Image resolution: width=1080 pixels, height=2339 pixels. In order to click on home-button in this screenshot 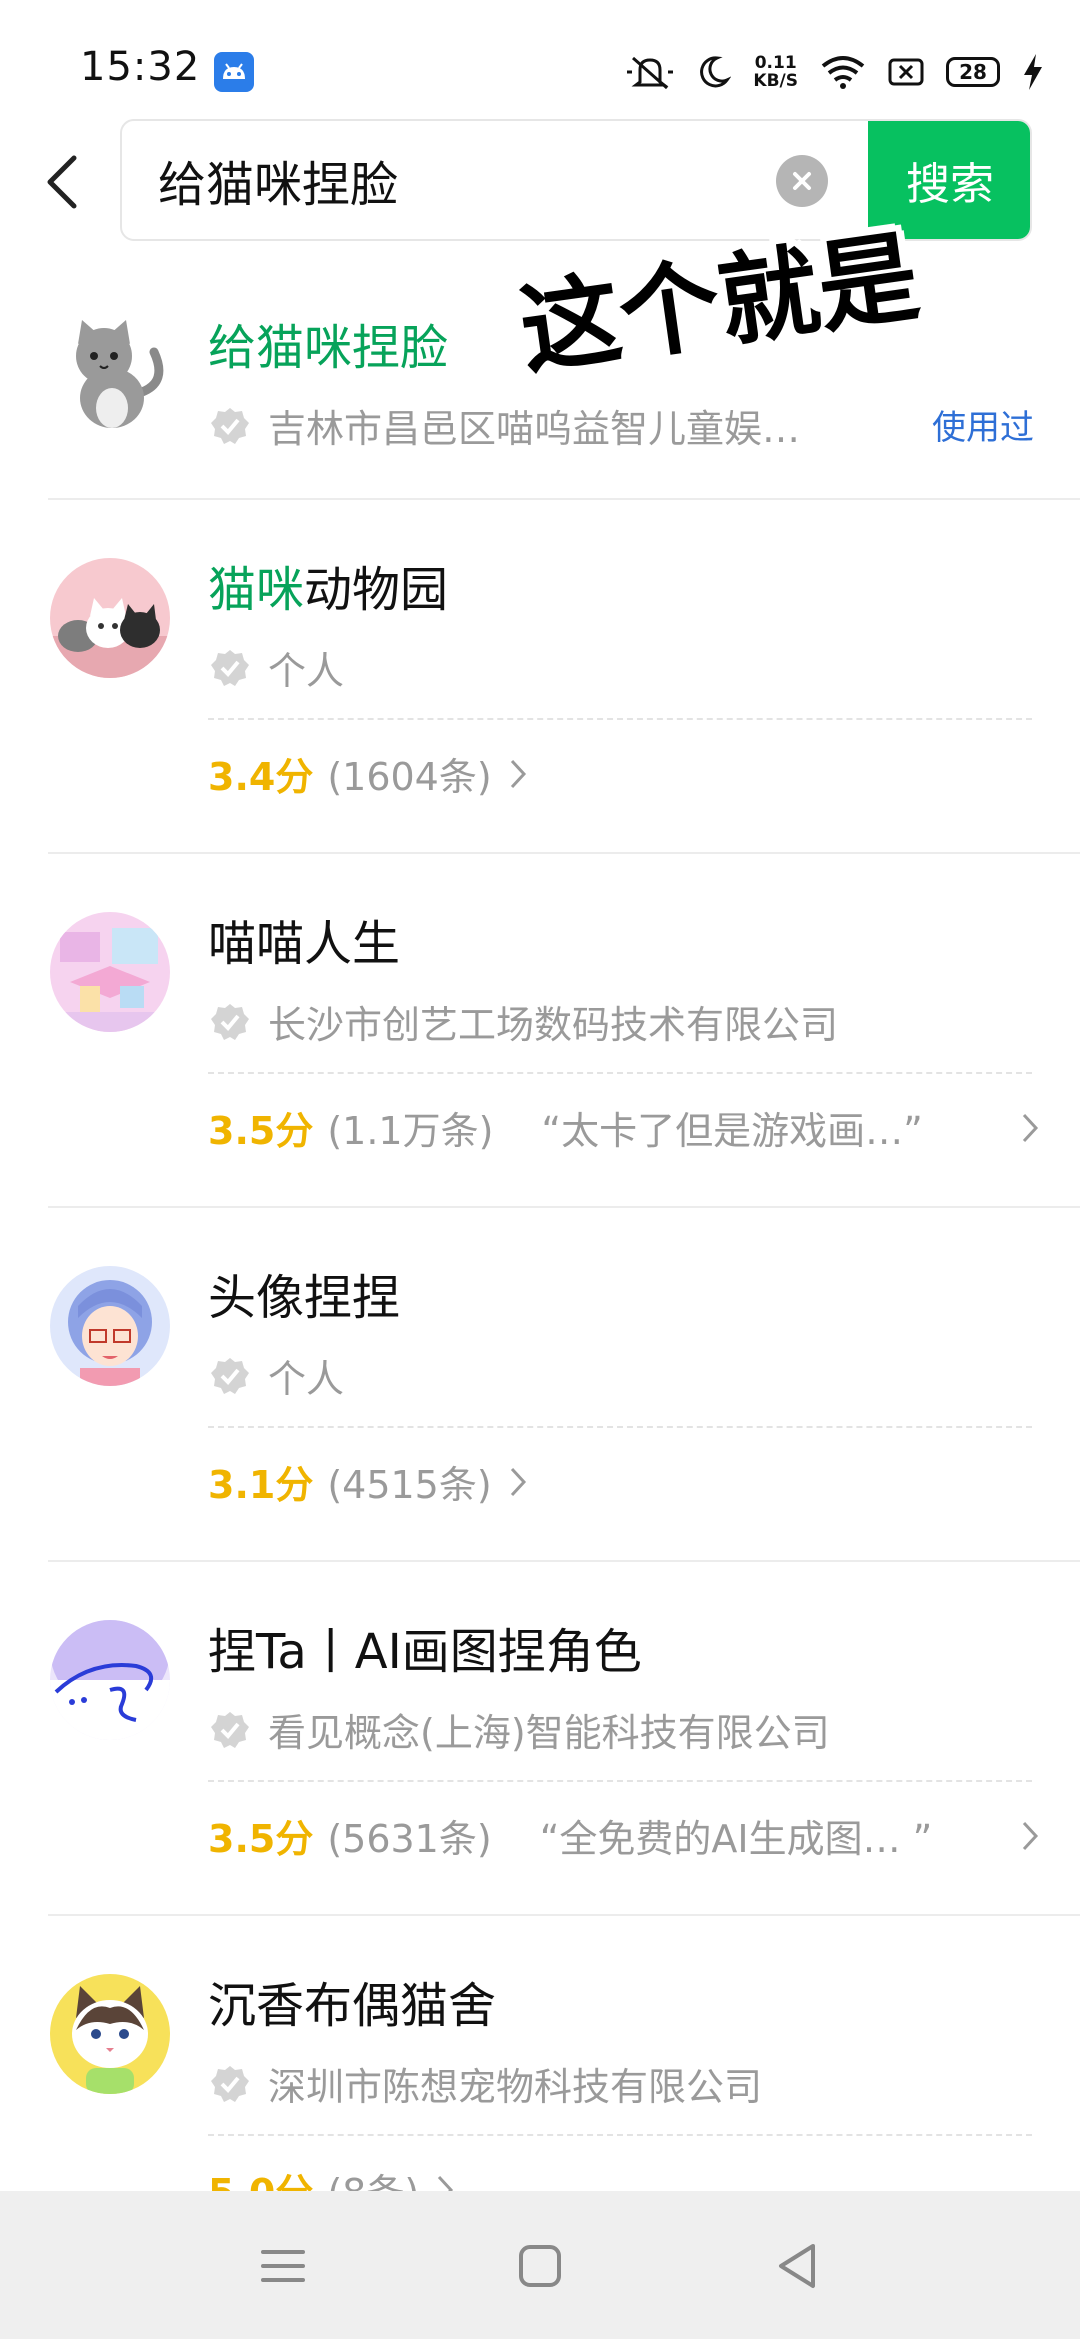, I will do `click(540, 2266)`.